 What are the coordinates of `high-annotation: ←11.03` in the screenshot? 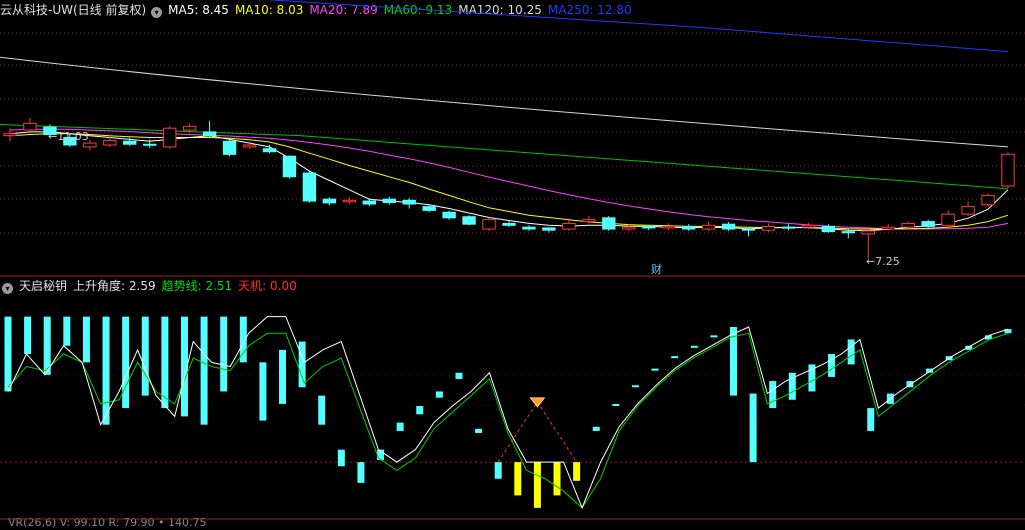 It's located at (68, 136).